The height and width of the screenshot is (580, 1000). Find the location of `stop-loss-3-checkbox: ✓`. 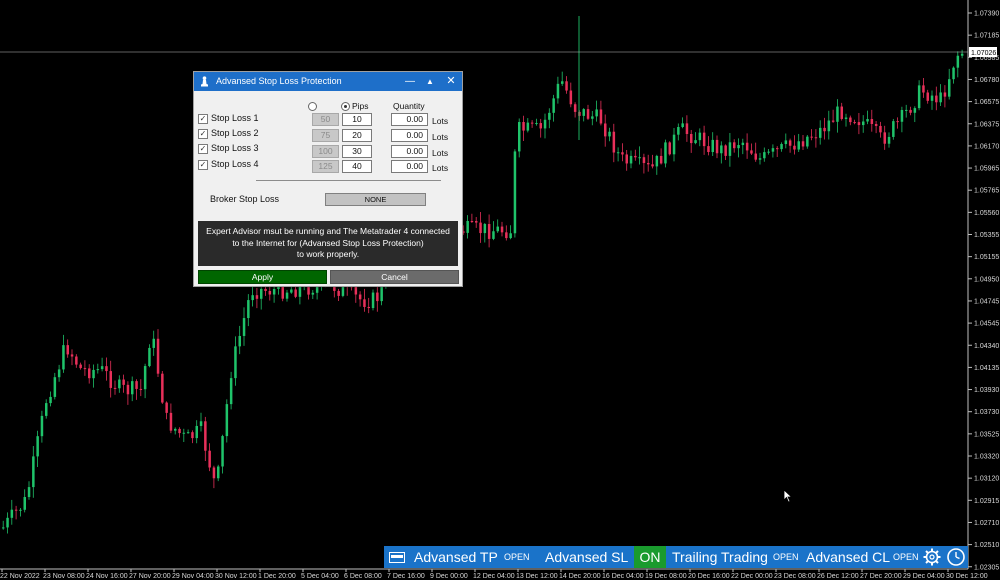

stop-loss-3-checkbox: ✓ is located at coordinates (203, 149).